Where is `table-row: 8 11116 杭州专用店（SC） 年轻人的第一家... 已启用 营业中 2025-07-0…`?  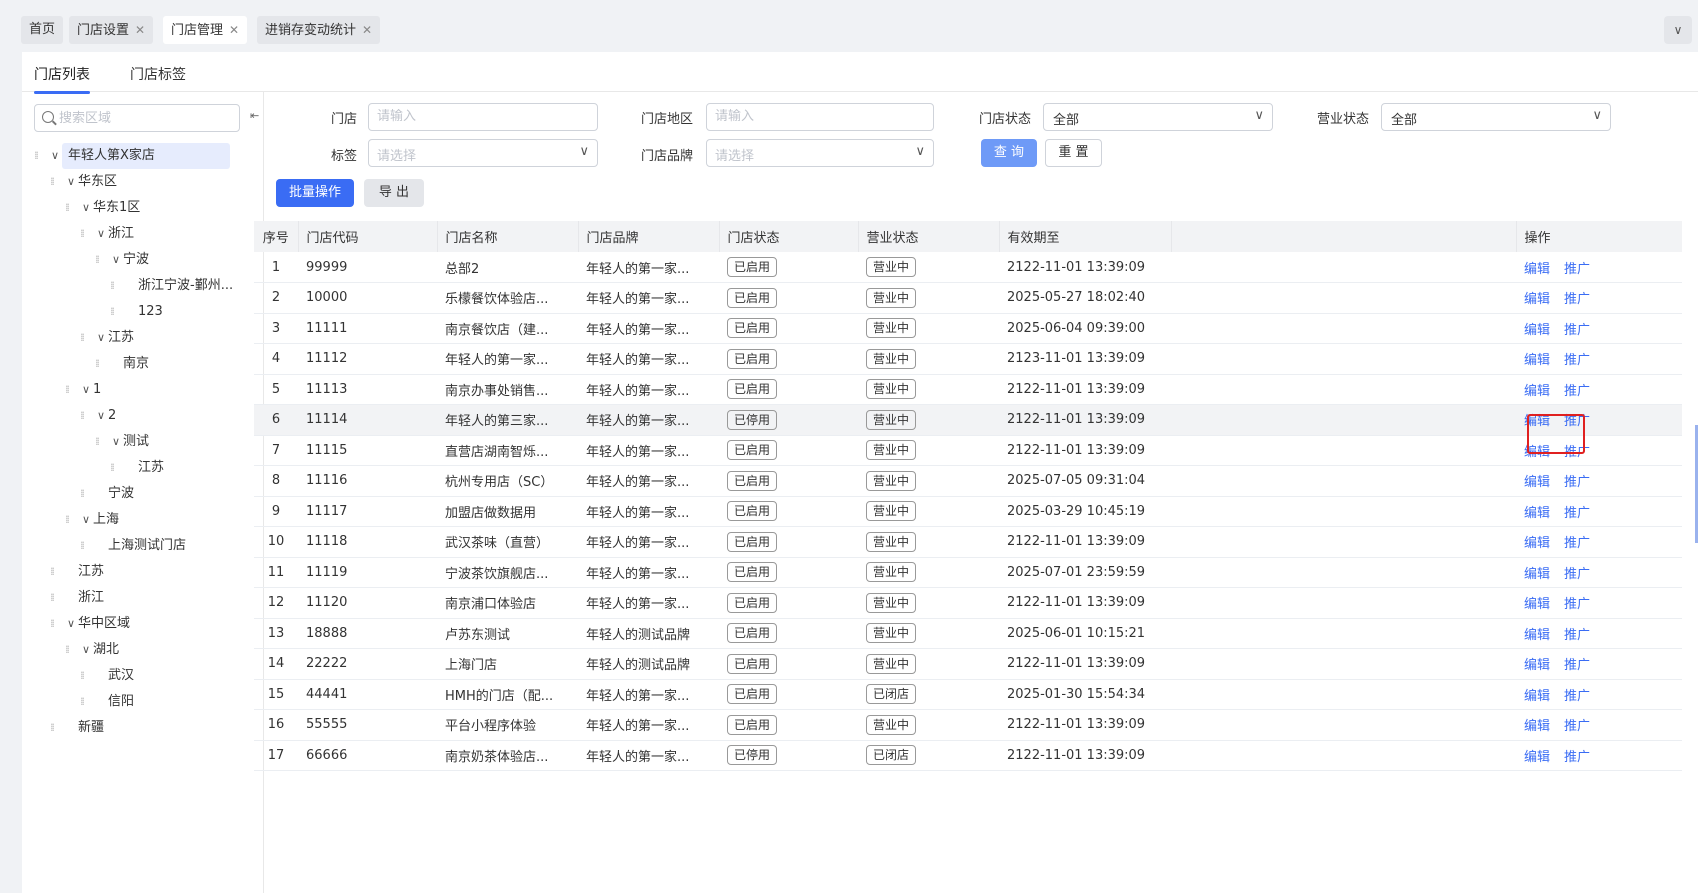 table-row: 8 11116 杭州专用店（SC） 年轻人的第一家... 已启用 营业中 2025-07-0… is located at coordinates (968, 481).